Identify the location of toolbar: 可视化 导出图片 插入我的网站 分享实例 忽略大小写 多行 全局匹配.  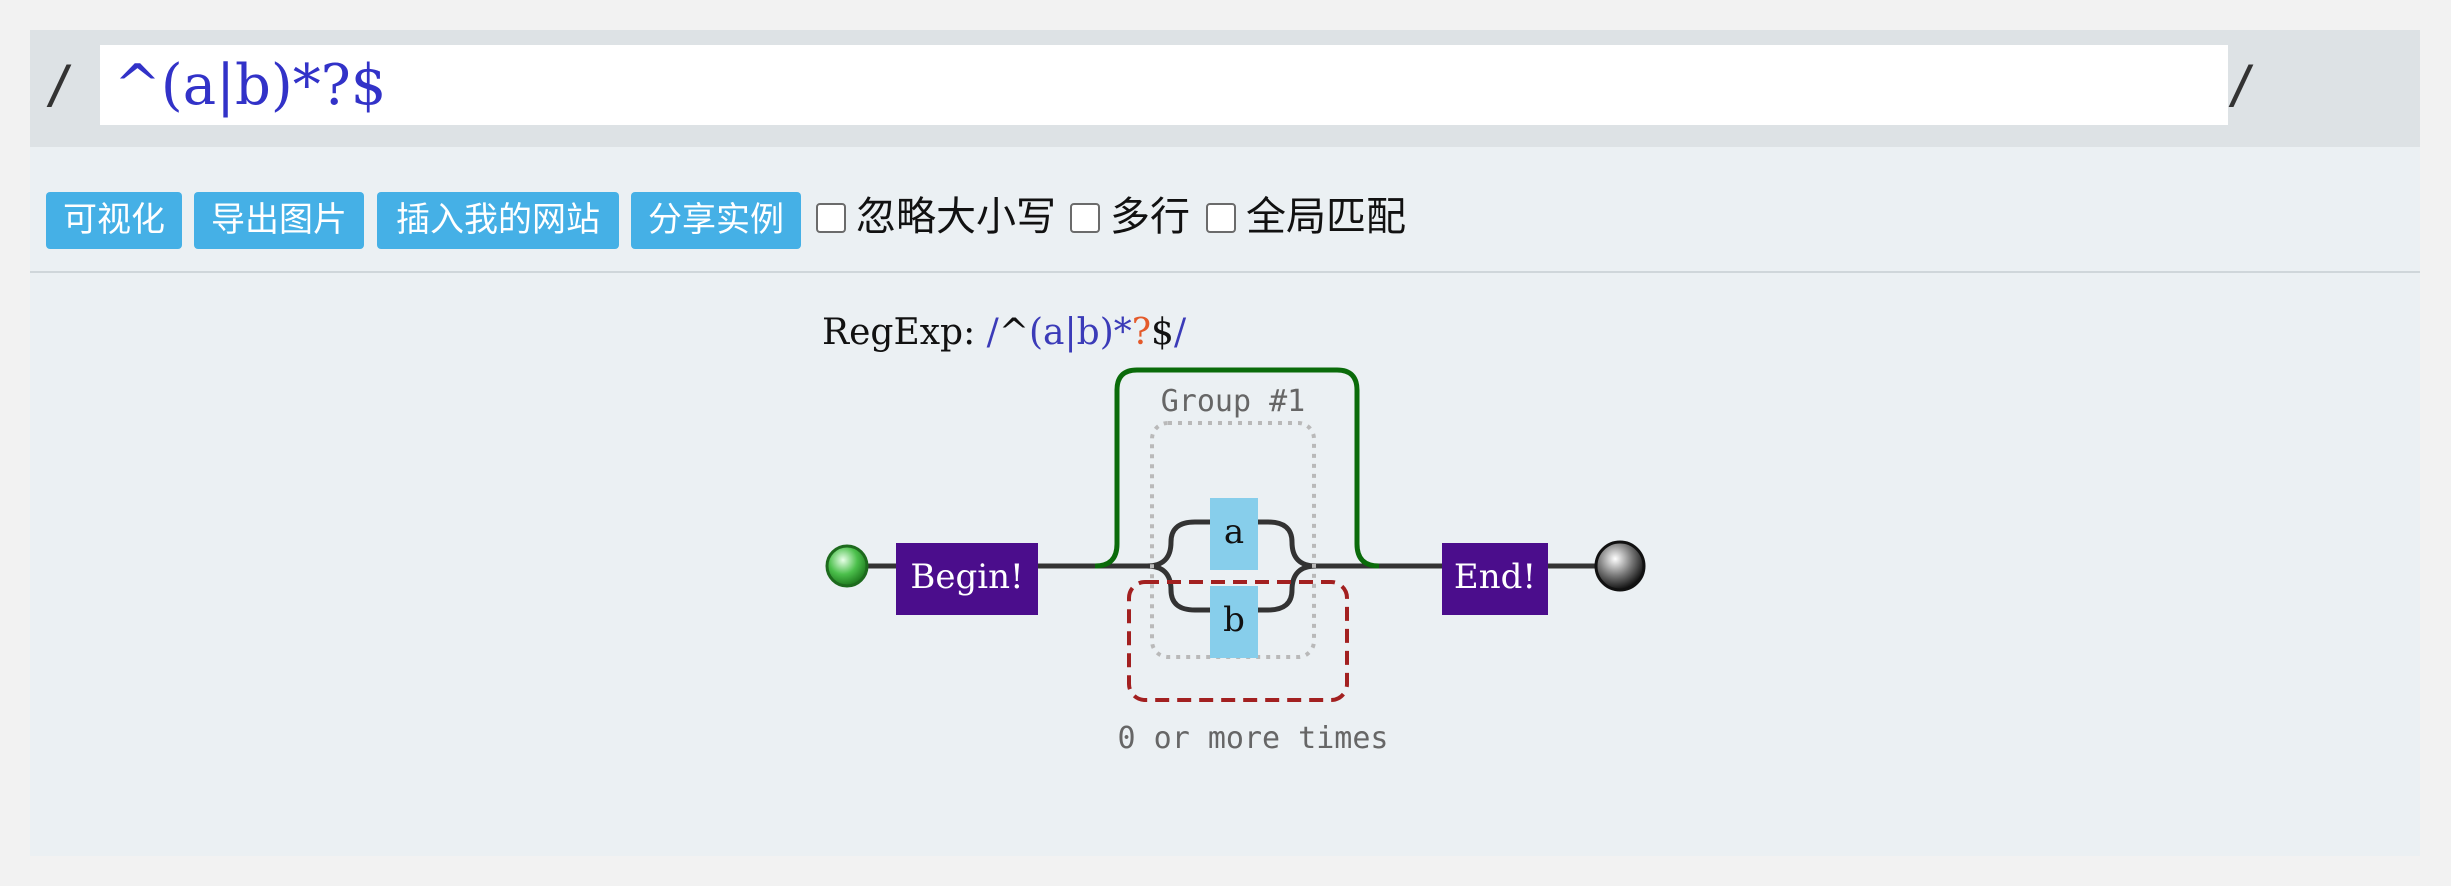
(1225, 210).